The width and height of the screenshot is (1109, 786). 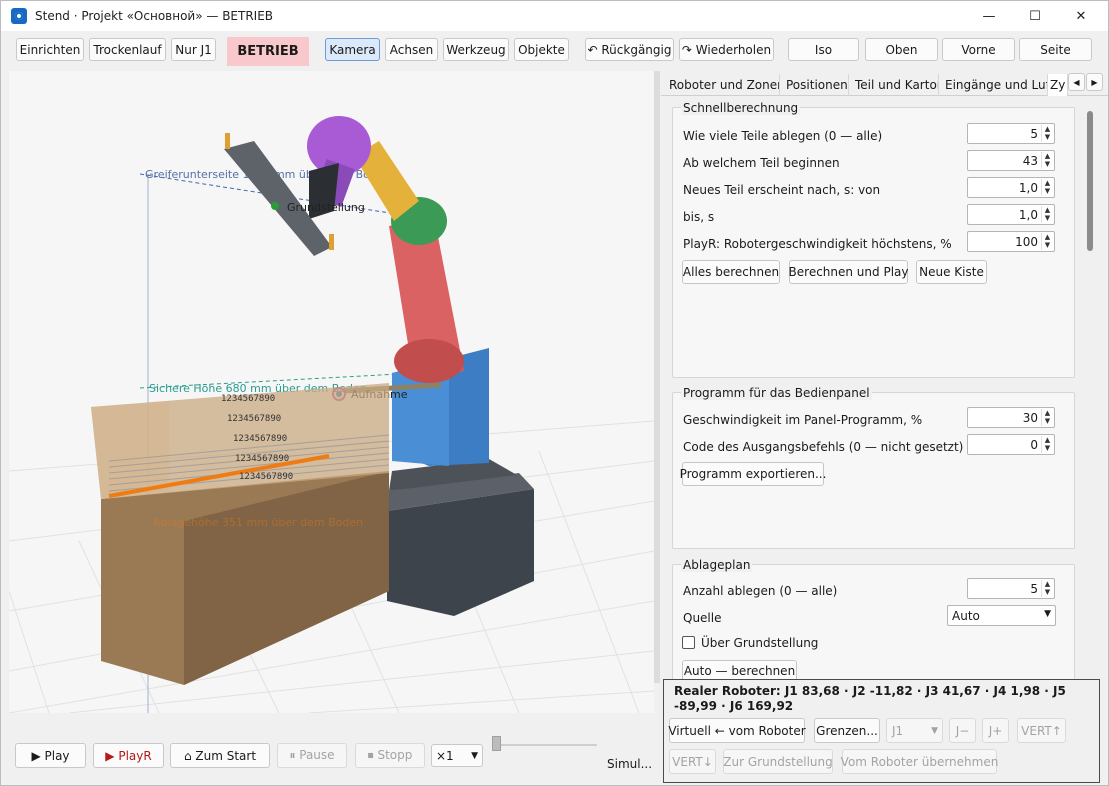 I want to click on speed-value: ×1, so click(x=445, y=755).